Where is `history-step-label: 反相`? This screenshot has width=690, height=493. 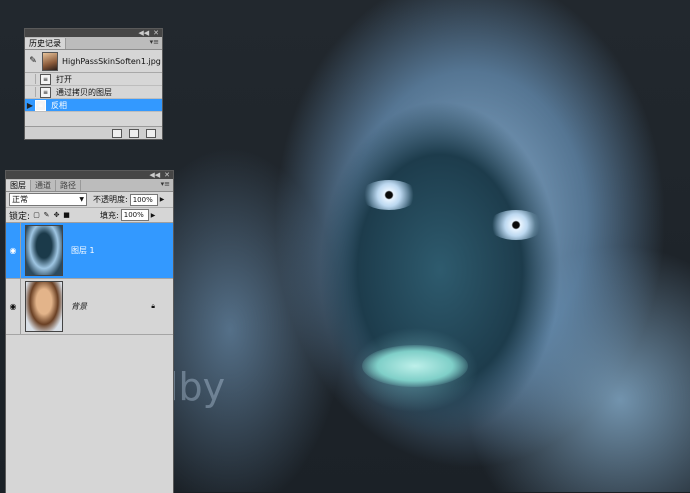
history-step-label: 反相 is located at coordinates (59, 105).